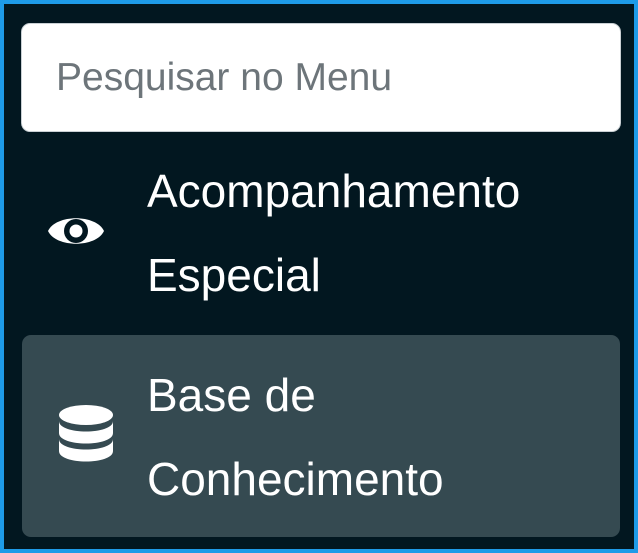 This screenshot has height=553, width=638. I want to click on eye-icon, so click(76, 231).